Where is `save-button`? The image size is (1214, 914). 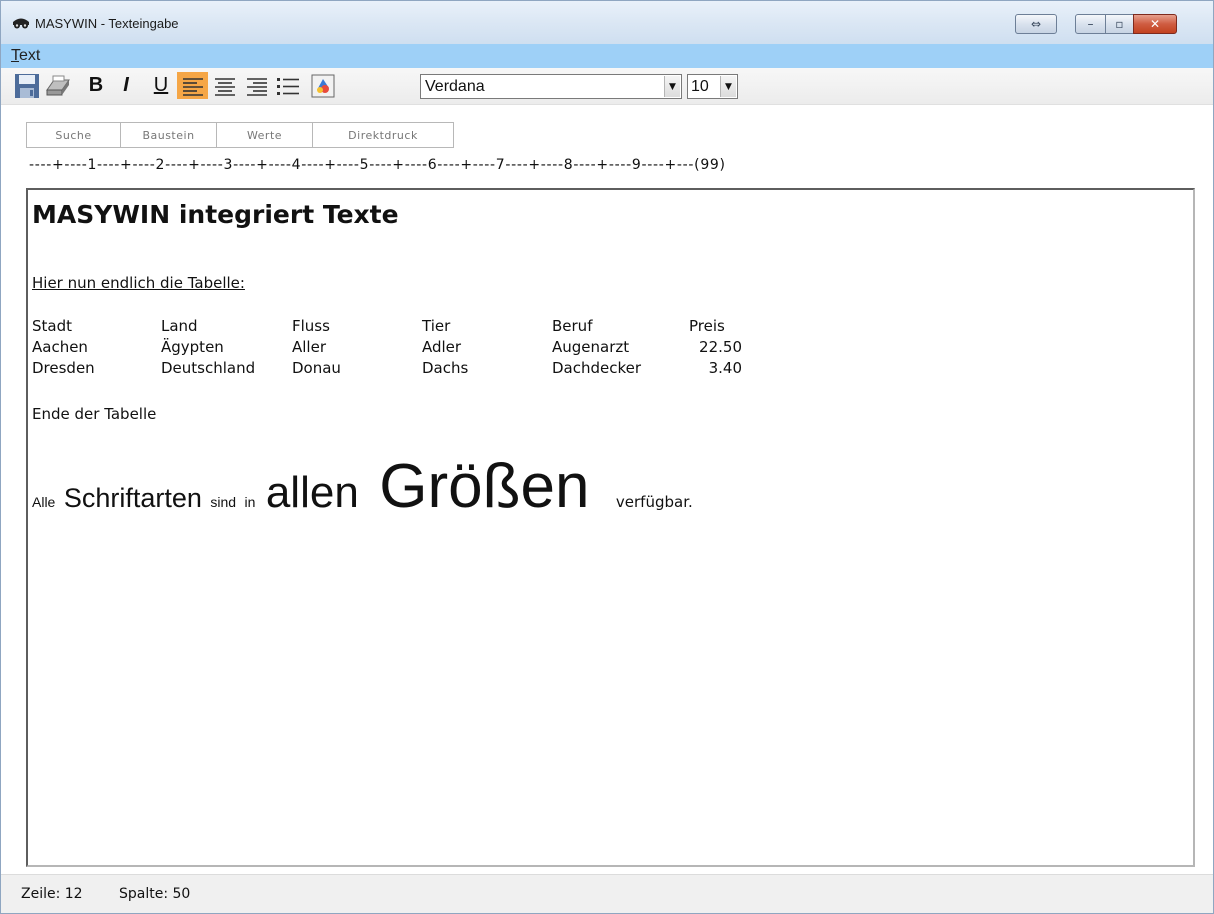 save-button is located at coordinates (27, 85).